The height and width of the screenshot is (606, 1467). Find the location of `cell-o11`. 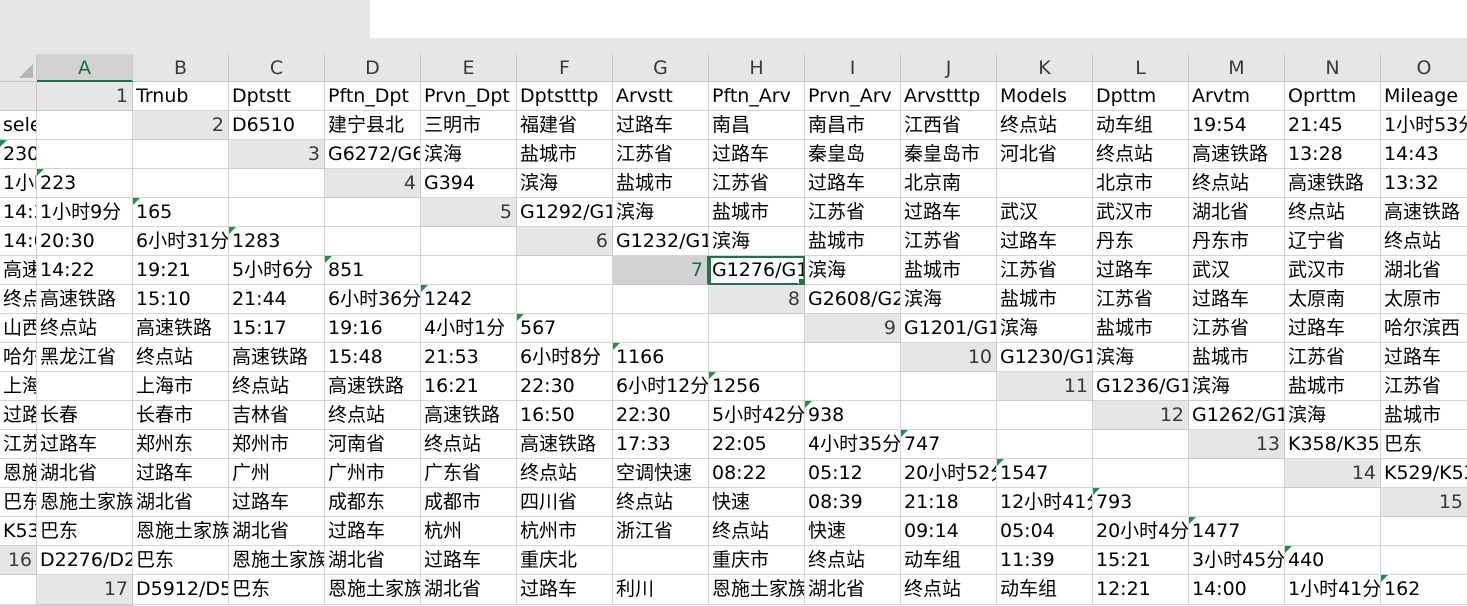

cell-o11 is located at coordinates (949, 415).